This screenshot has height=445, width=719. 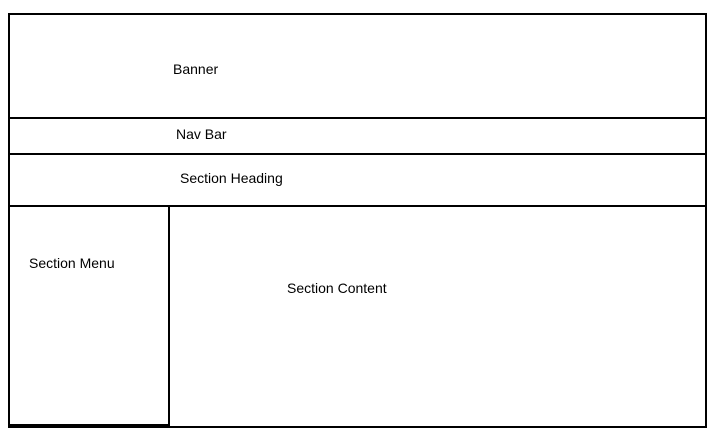 What do you see at coordinates (201, 134) in the screenshot?
I see `nav-bar-label: Nav Bar` at bounding box center [201, 134].